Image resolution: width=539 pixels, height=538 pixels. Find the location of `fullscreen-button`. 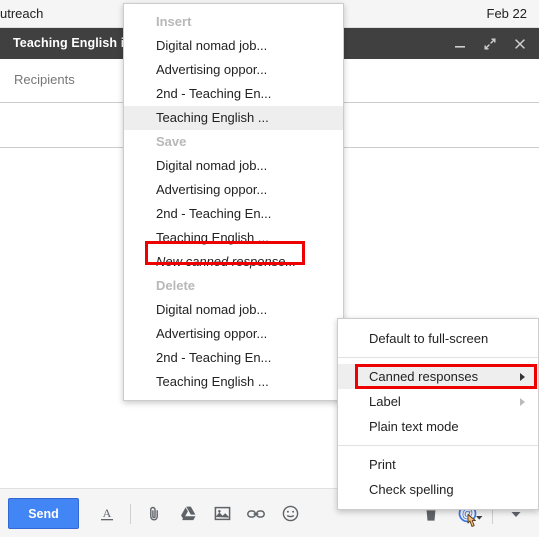

fullscreen-button is located at coordinates (490, 44).